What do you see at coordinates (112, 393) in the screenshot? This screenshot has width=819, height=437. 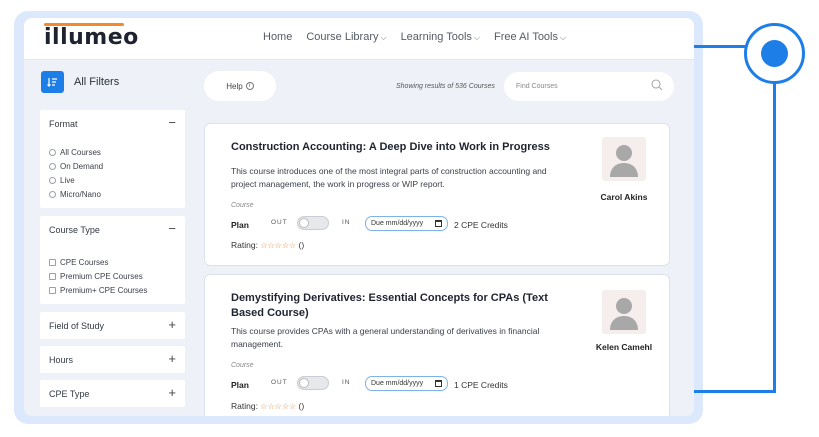 I see `cpe-type-filter: CPE Type +` at bounding box center [112, 393].